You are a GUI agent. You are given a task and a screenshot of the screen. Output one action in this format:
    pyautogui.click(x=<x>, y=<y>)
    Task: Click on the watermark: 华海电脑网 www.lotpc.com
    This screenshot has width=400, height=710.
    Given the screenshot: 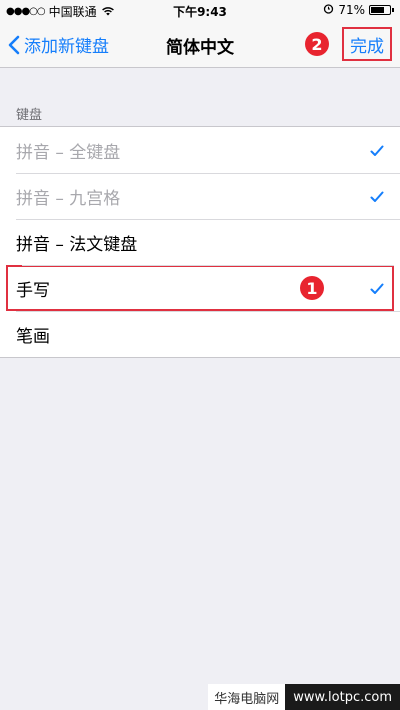 What is the action you would take?
    pyautogui.click(x=304, y=697)
    